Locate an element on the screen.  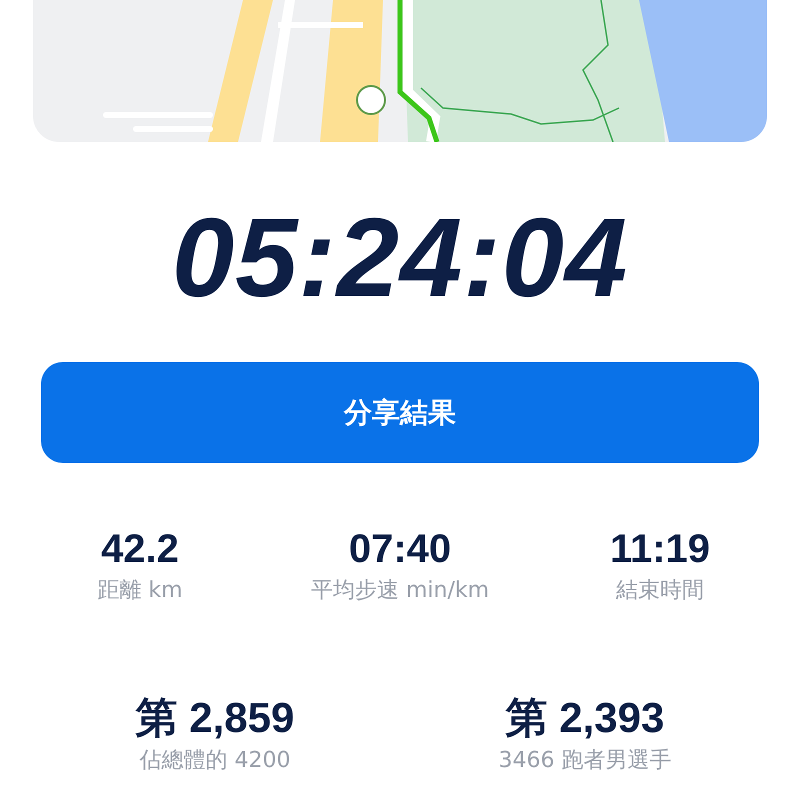
stat-value: 07:40 is located at coordinates (400, 549).